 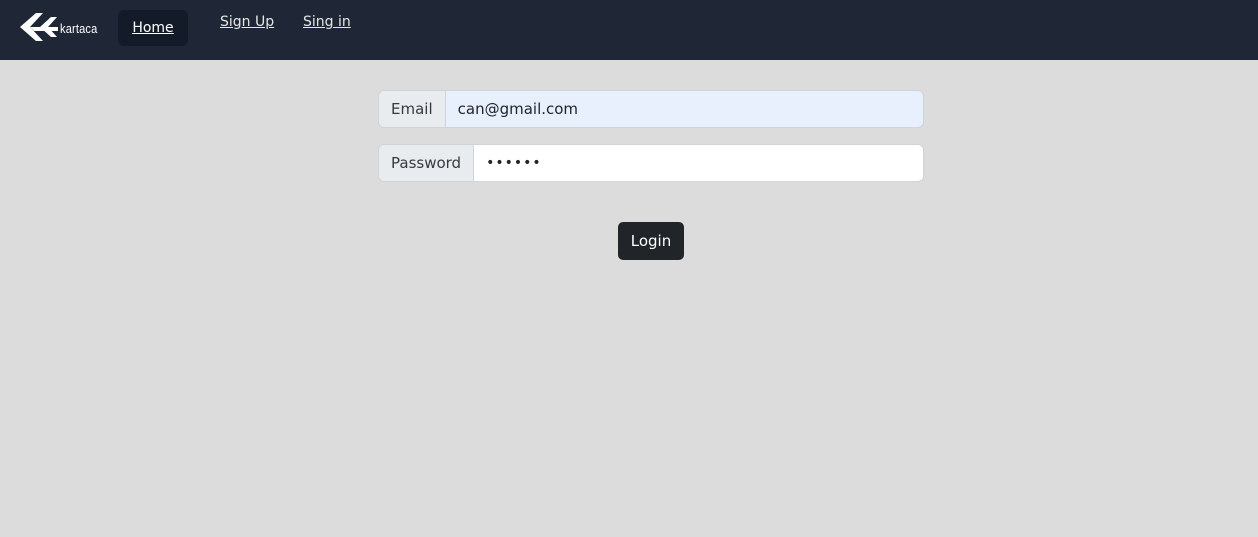 What do you see at coordinates (412, 109) in the screenshot?
I see `email-label: Email` at bounding box center [412, 109].